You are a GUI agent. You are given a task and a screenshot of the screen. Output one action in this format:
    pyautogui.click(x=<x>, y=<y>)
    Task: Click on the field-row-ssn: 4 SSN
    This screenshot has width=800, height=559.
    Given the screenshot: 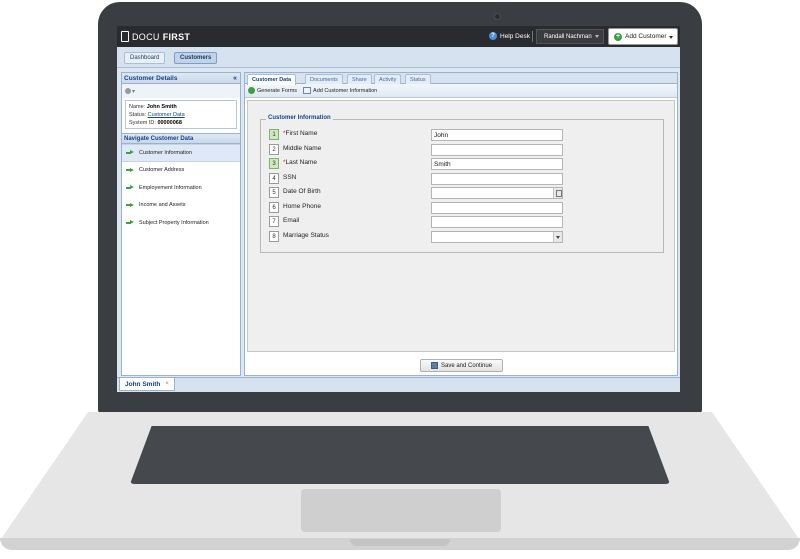 What is the action you would take?
    pyautogui.click(x=465, y=178)
    